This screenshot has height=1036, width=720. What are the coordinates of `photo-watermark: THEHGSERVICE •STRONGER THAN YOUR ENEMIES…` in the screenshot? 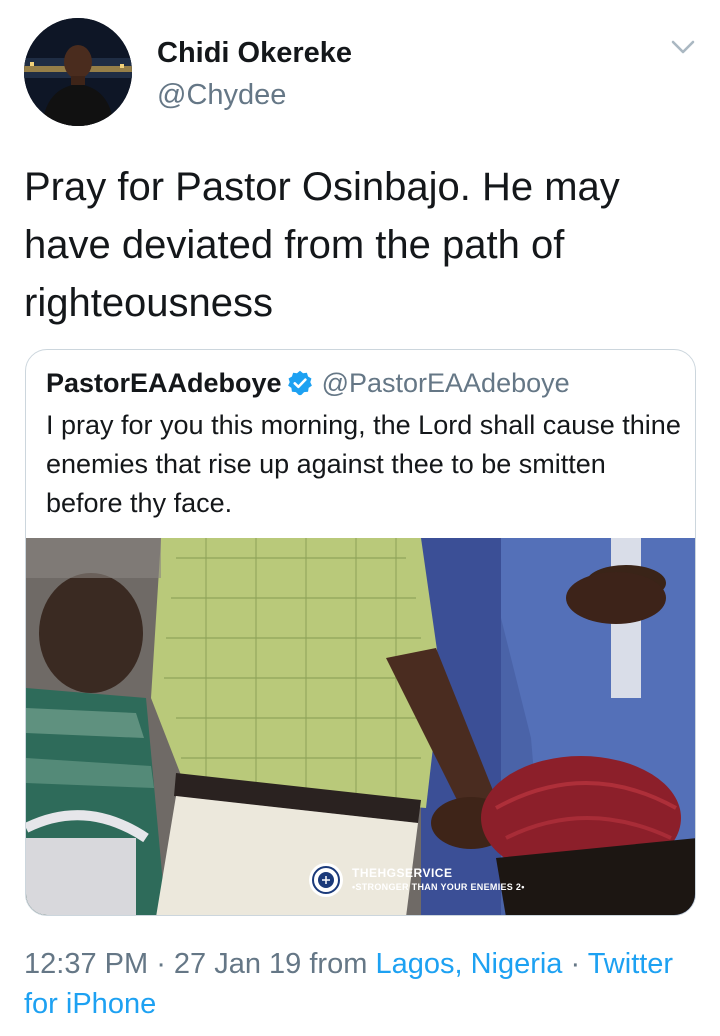 It's located at (416, 880).